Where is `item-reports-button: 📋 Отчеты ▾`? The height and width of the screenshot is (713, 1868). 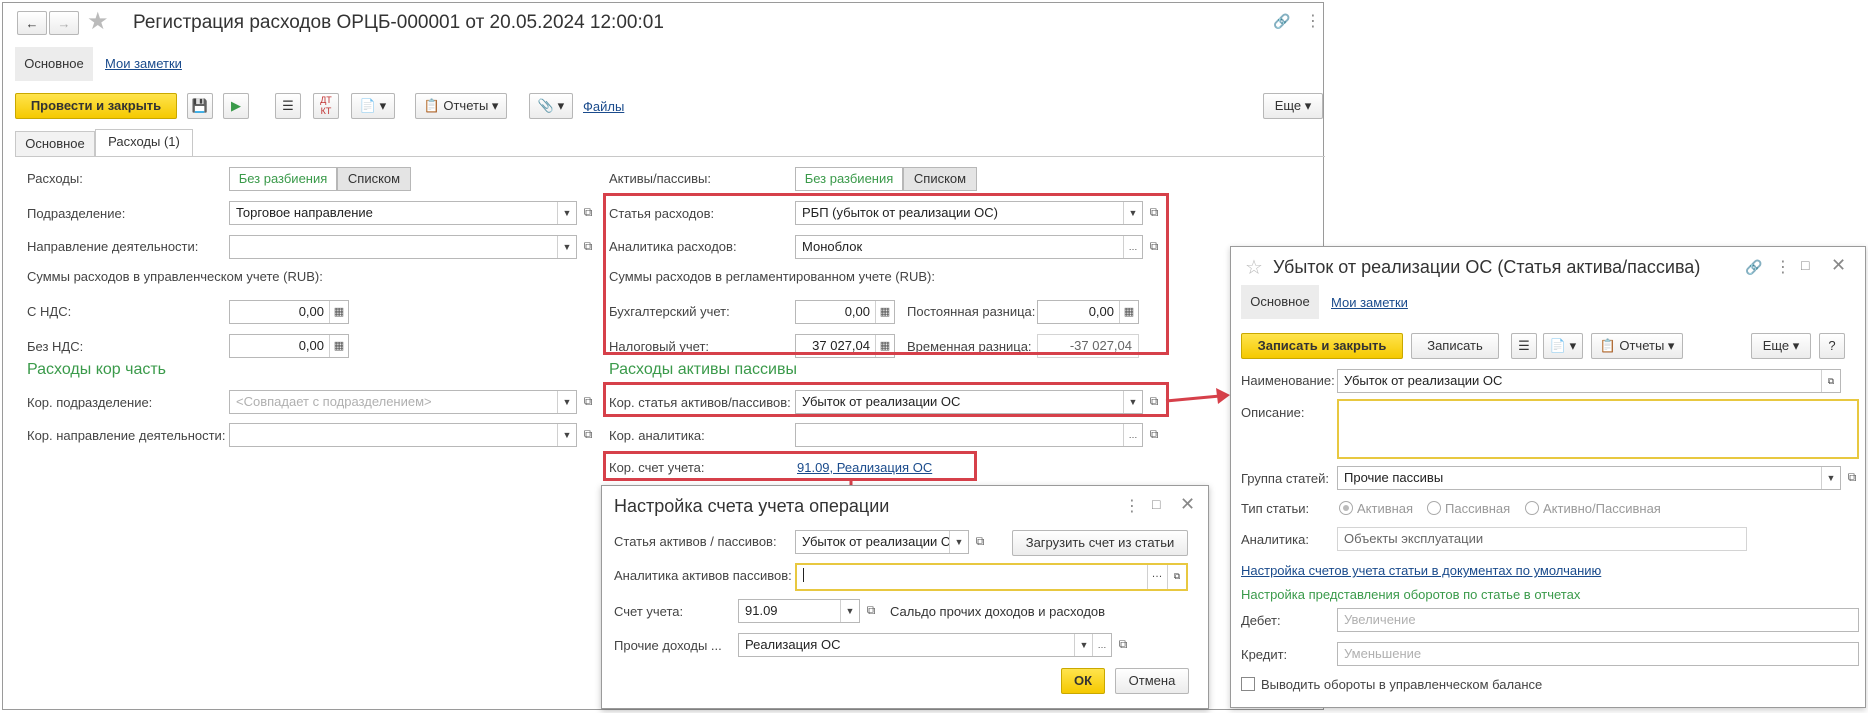
item-reports-button: 📋 Отчеты ▾ is located at coordinates (1637, 346).